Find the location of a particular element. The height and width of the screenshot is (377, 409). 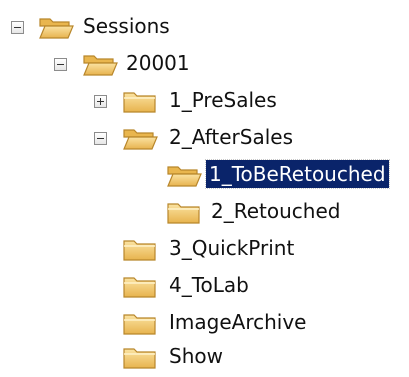

tree-node-sessions: Sessions is located at coordinates (100, 29).